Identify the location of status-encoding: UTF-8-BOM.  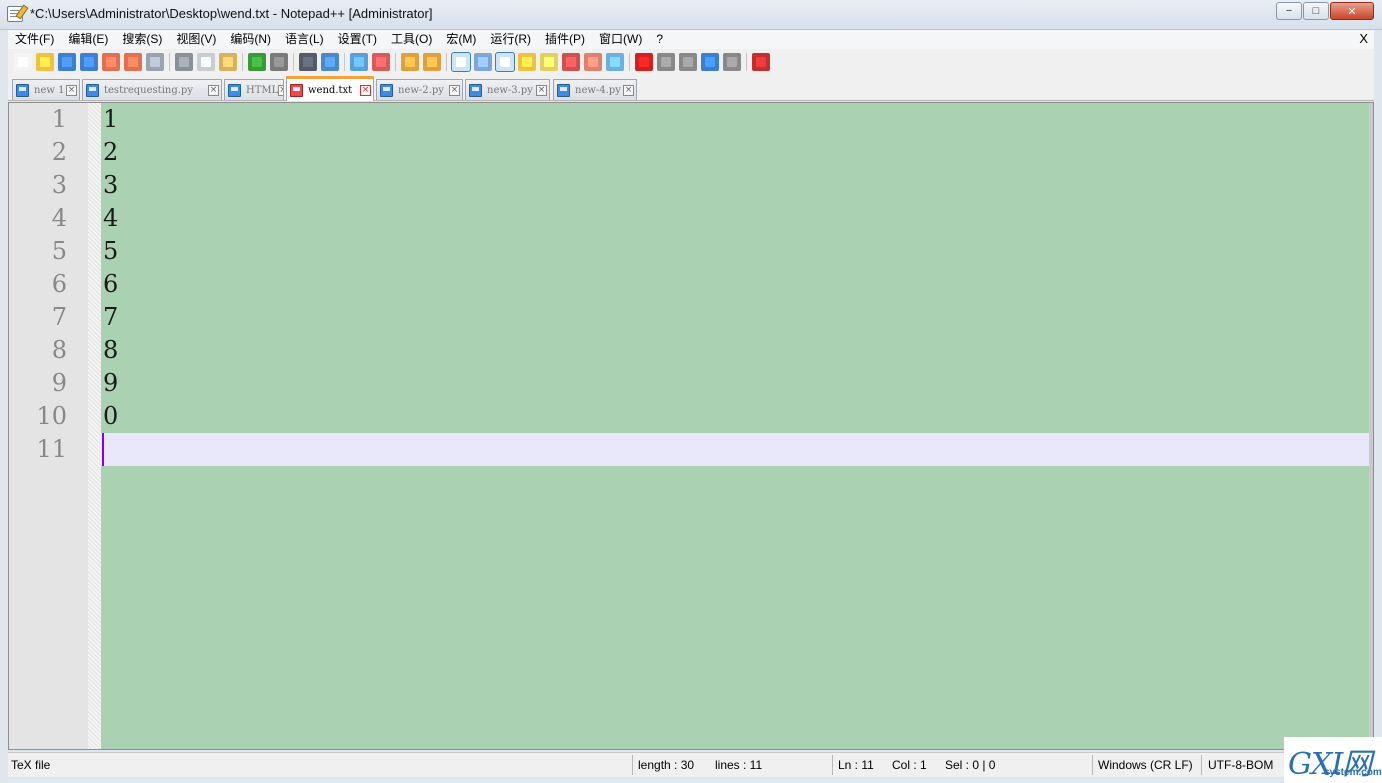
(1239, 765).